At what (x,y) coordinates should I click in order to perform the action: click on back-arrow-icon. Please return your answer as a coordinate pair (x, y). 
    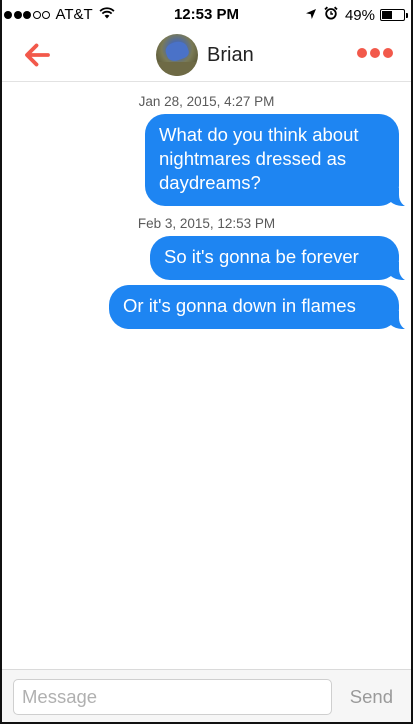
    Looking at the image, I should click on (37, 55).